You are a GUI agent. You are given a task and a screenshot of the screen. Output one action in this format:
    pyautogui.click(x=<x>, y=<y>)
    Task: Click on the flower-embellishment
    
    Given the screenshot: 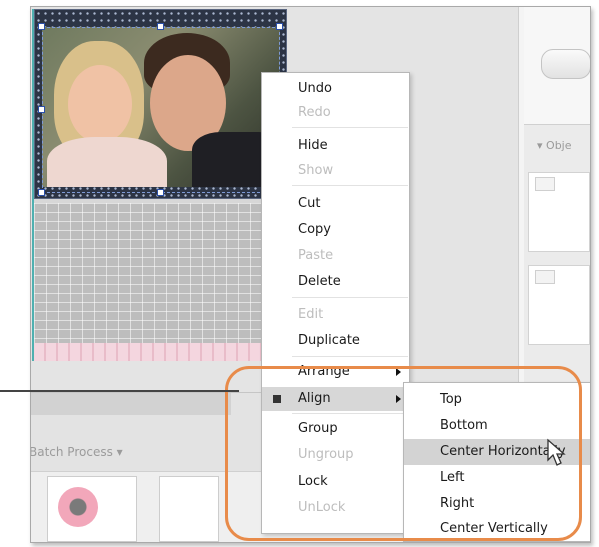 What is the action you would take?
    pyautogui.click(x=78, y=507)
    